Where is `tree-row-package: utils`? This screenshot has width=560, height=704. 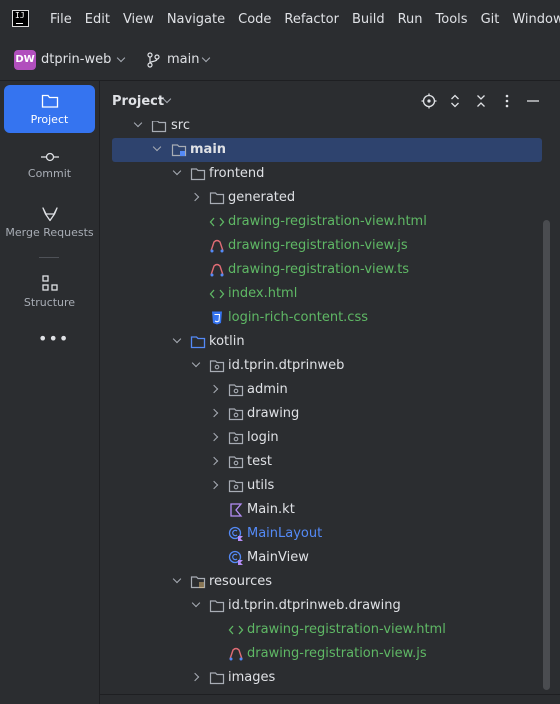 tree-row-package: utils is located at coordinates (321, 486).